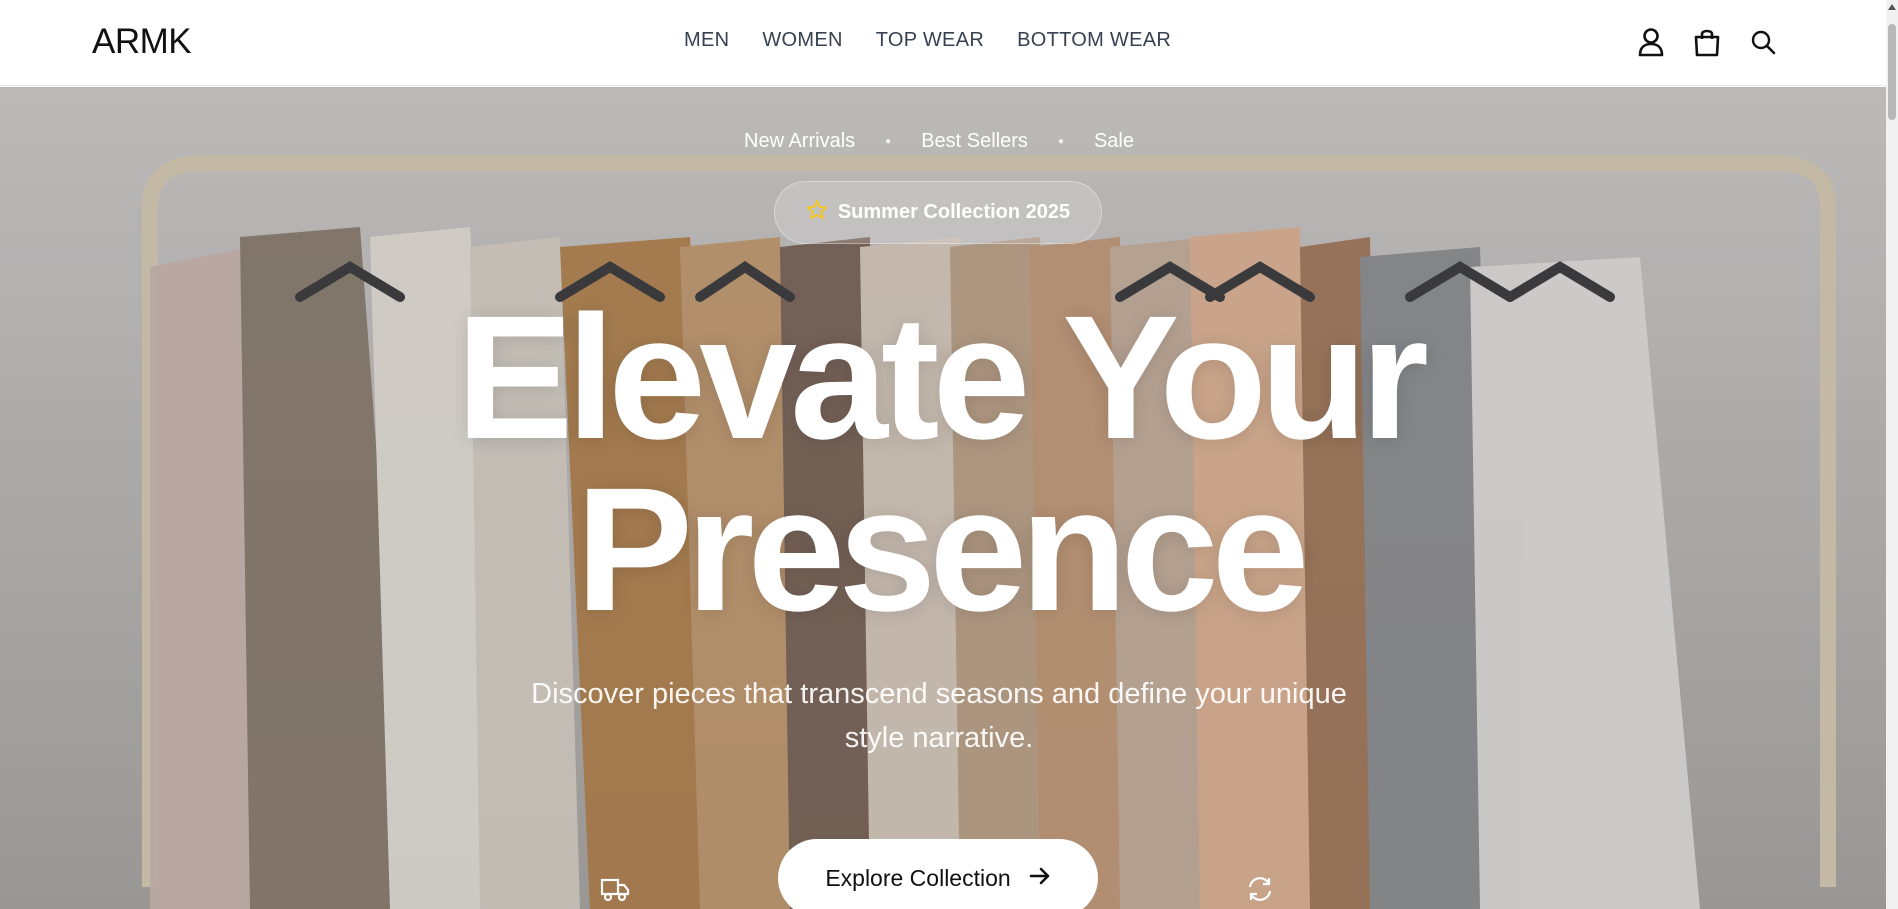 The height and width of the screenshot is (909, 1898). What do you see at coordinates (1892, 7) in the screenshot?
I see `scroll-up-icon` at bounding box center [1892, 7].